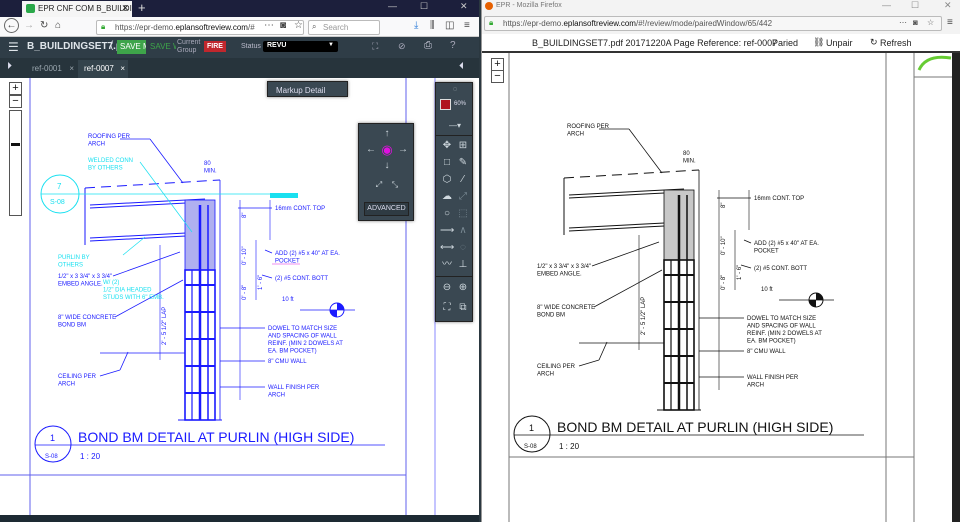 This screenshot has height=522, width=960. Describe the element at coordinates (110, 373) in the screenshot. I see `leader-line` at that location.